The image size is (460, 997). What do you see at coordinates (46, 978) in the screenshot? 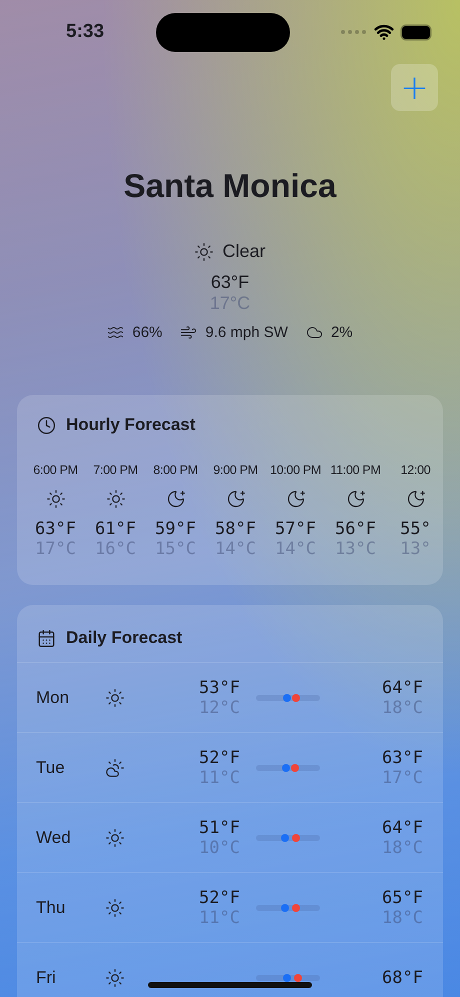
I see `day-name: Fri` at bounding box center [46, 978].